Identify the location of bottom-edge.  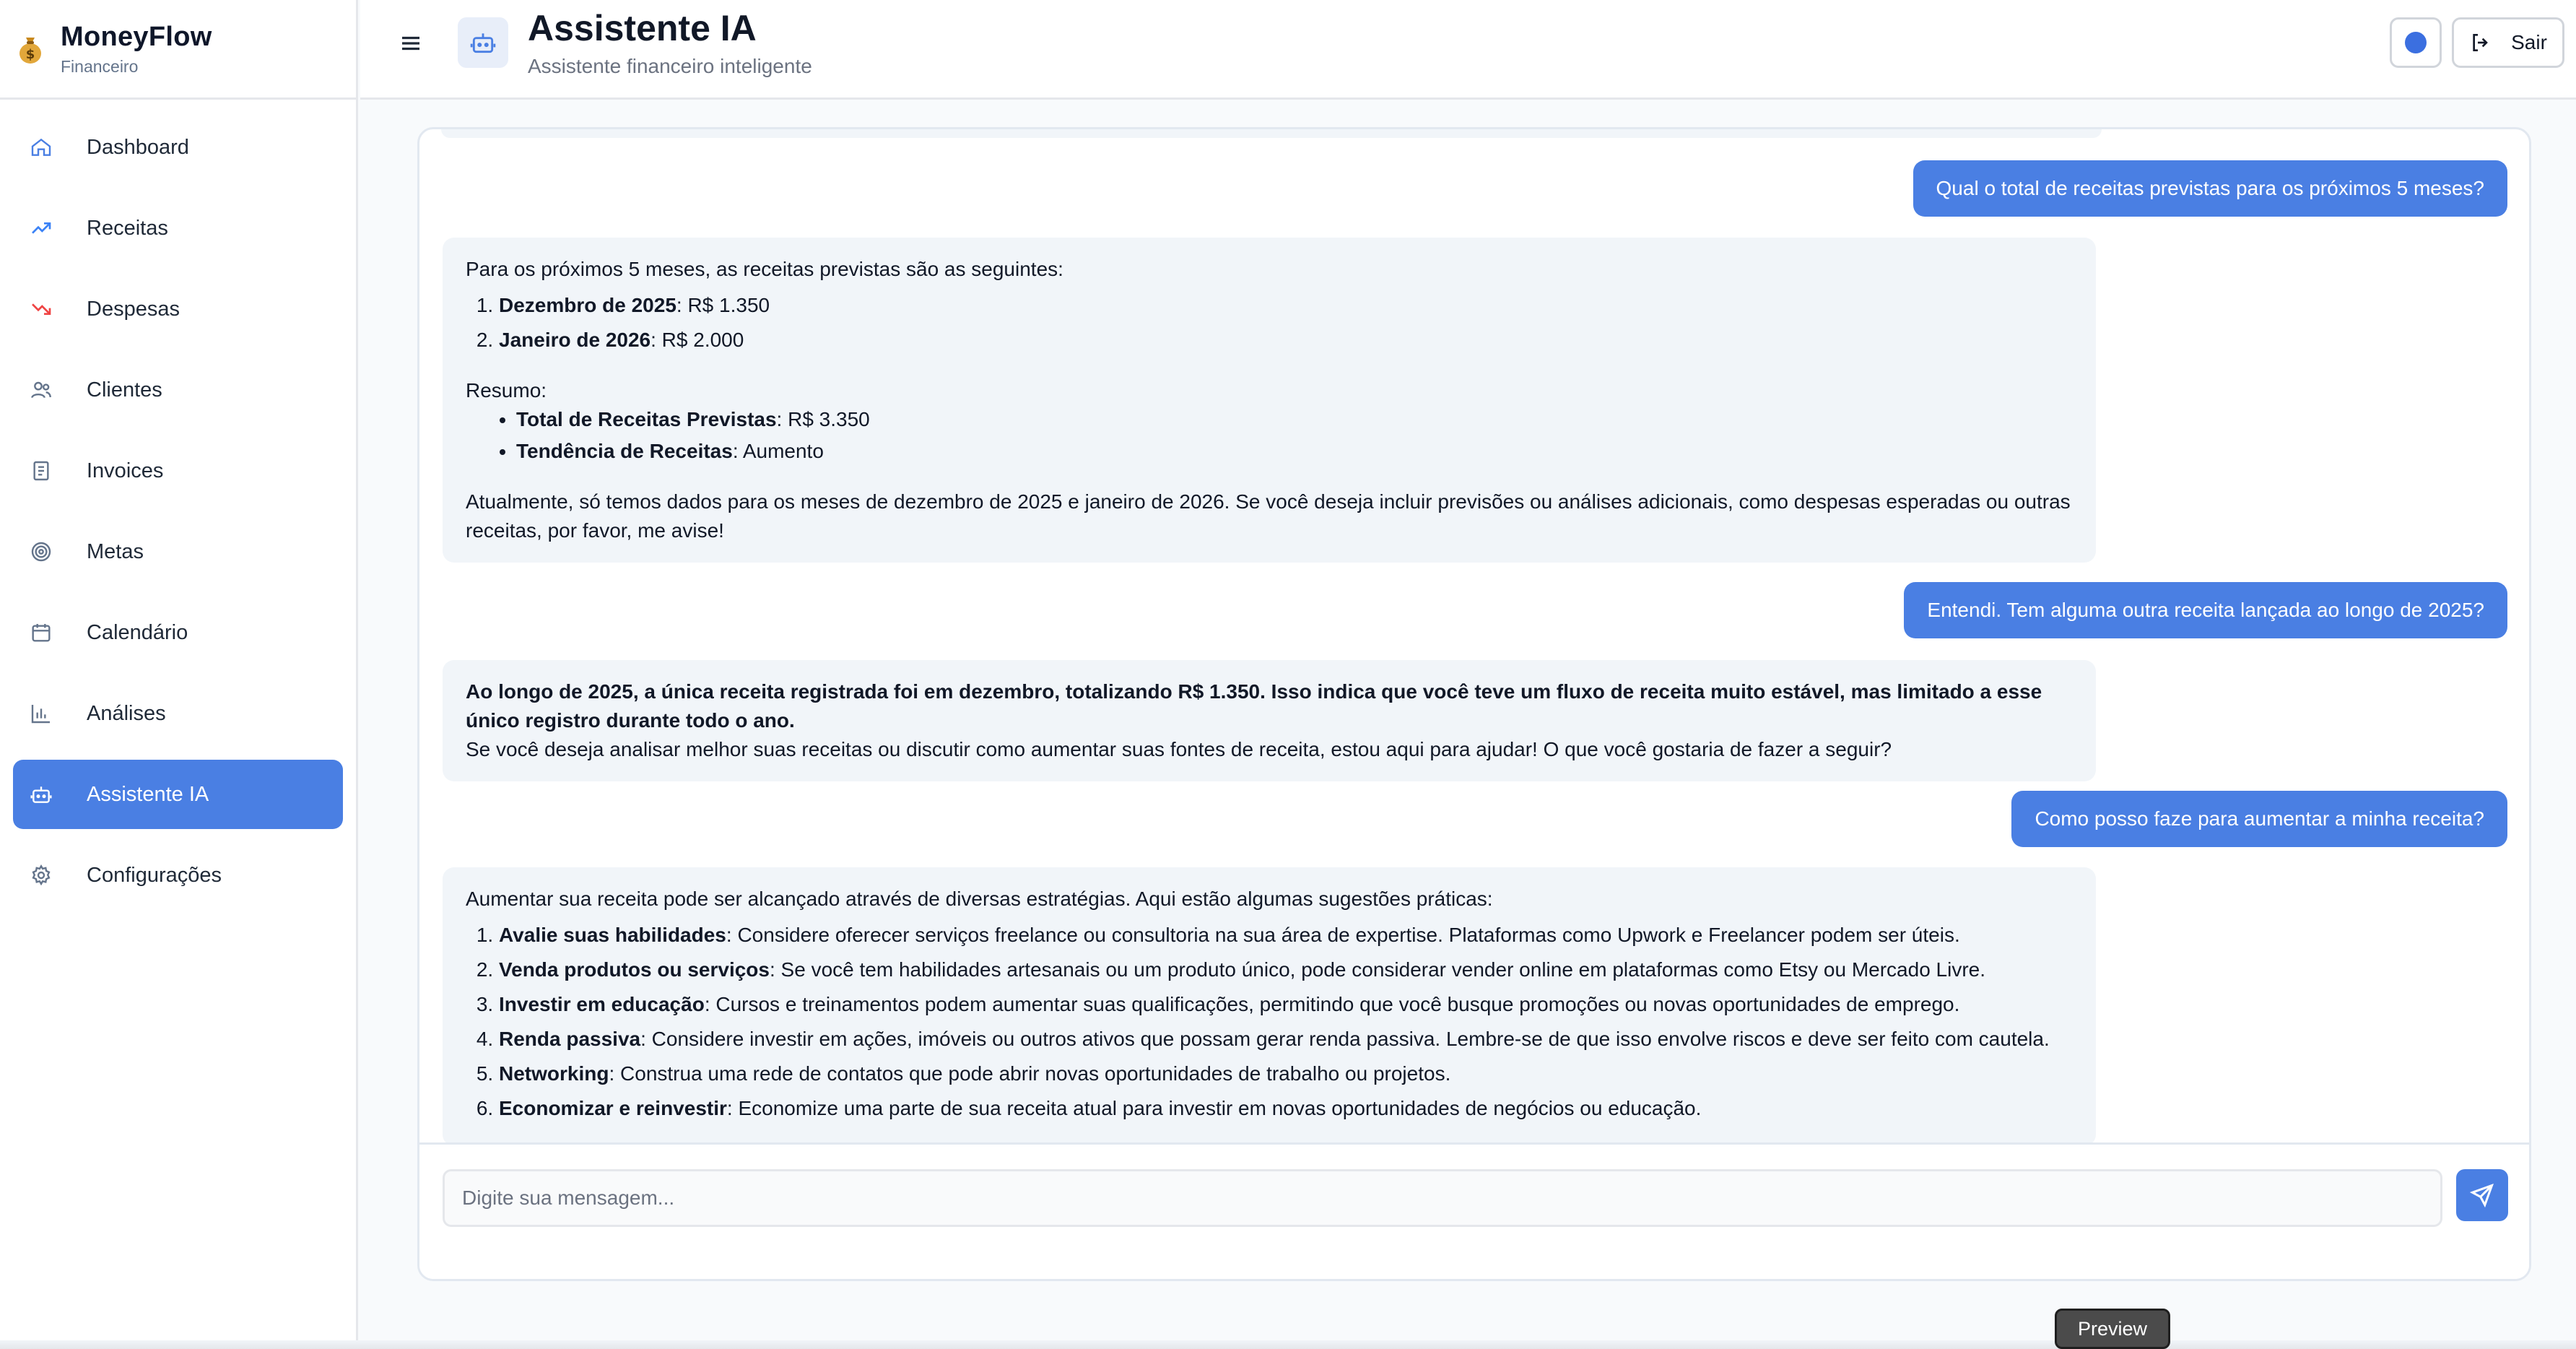
(1288, 1344).